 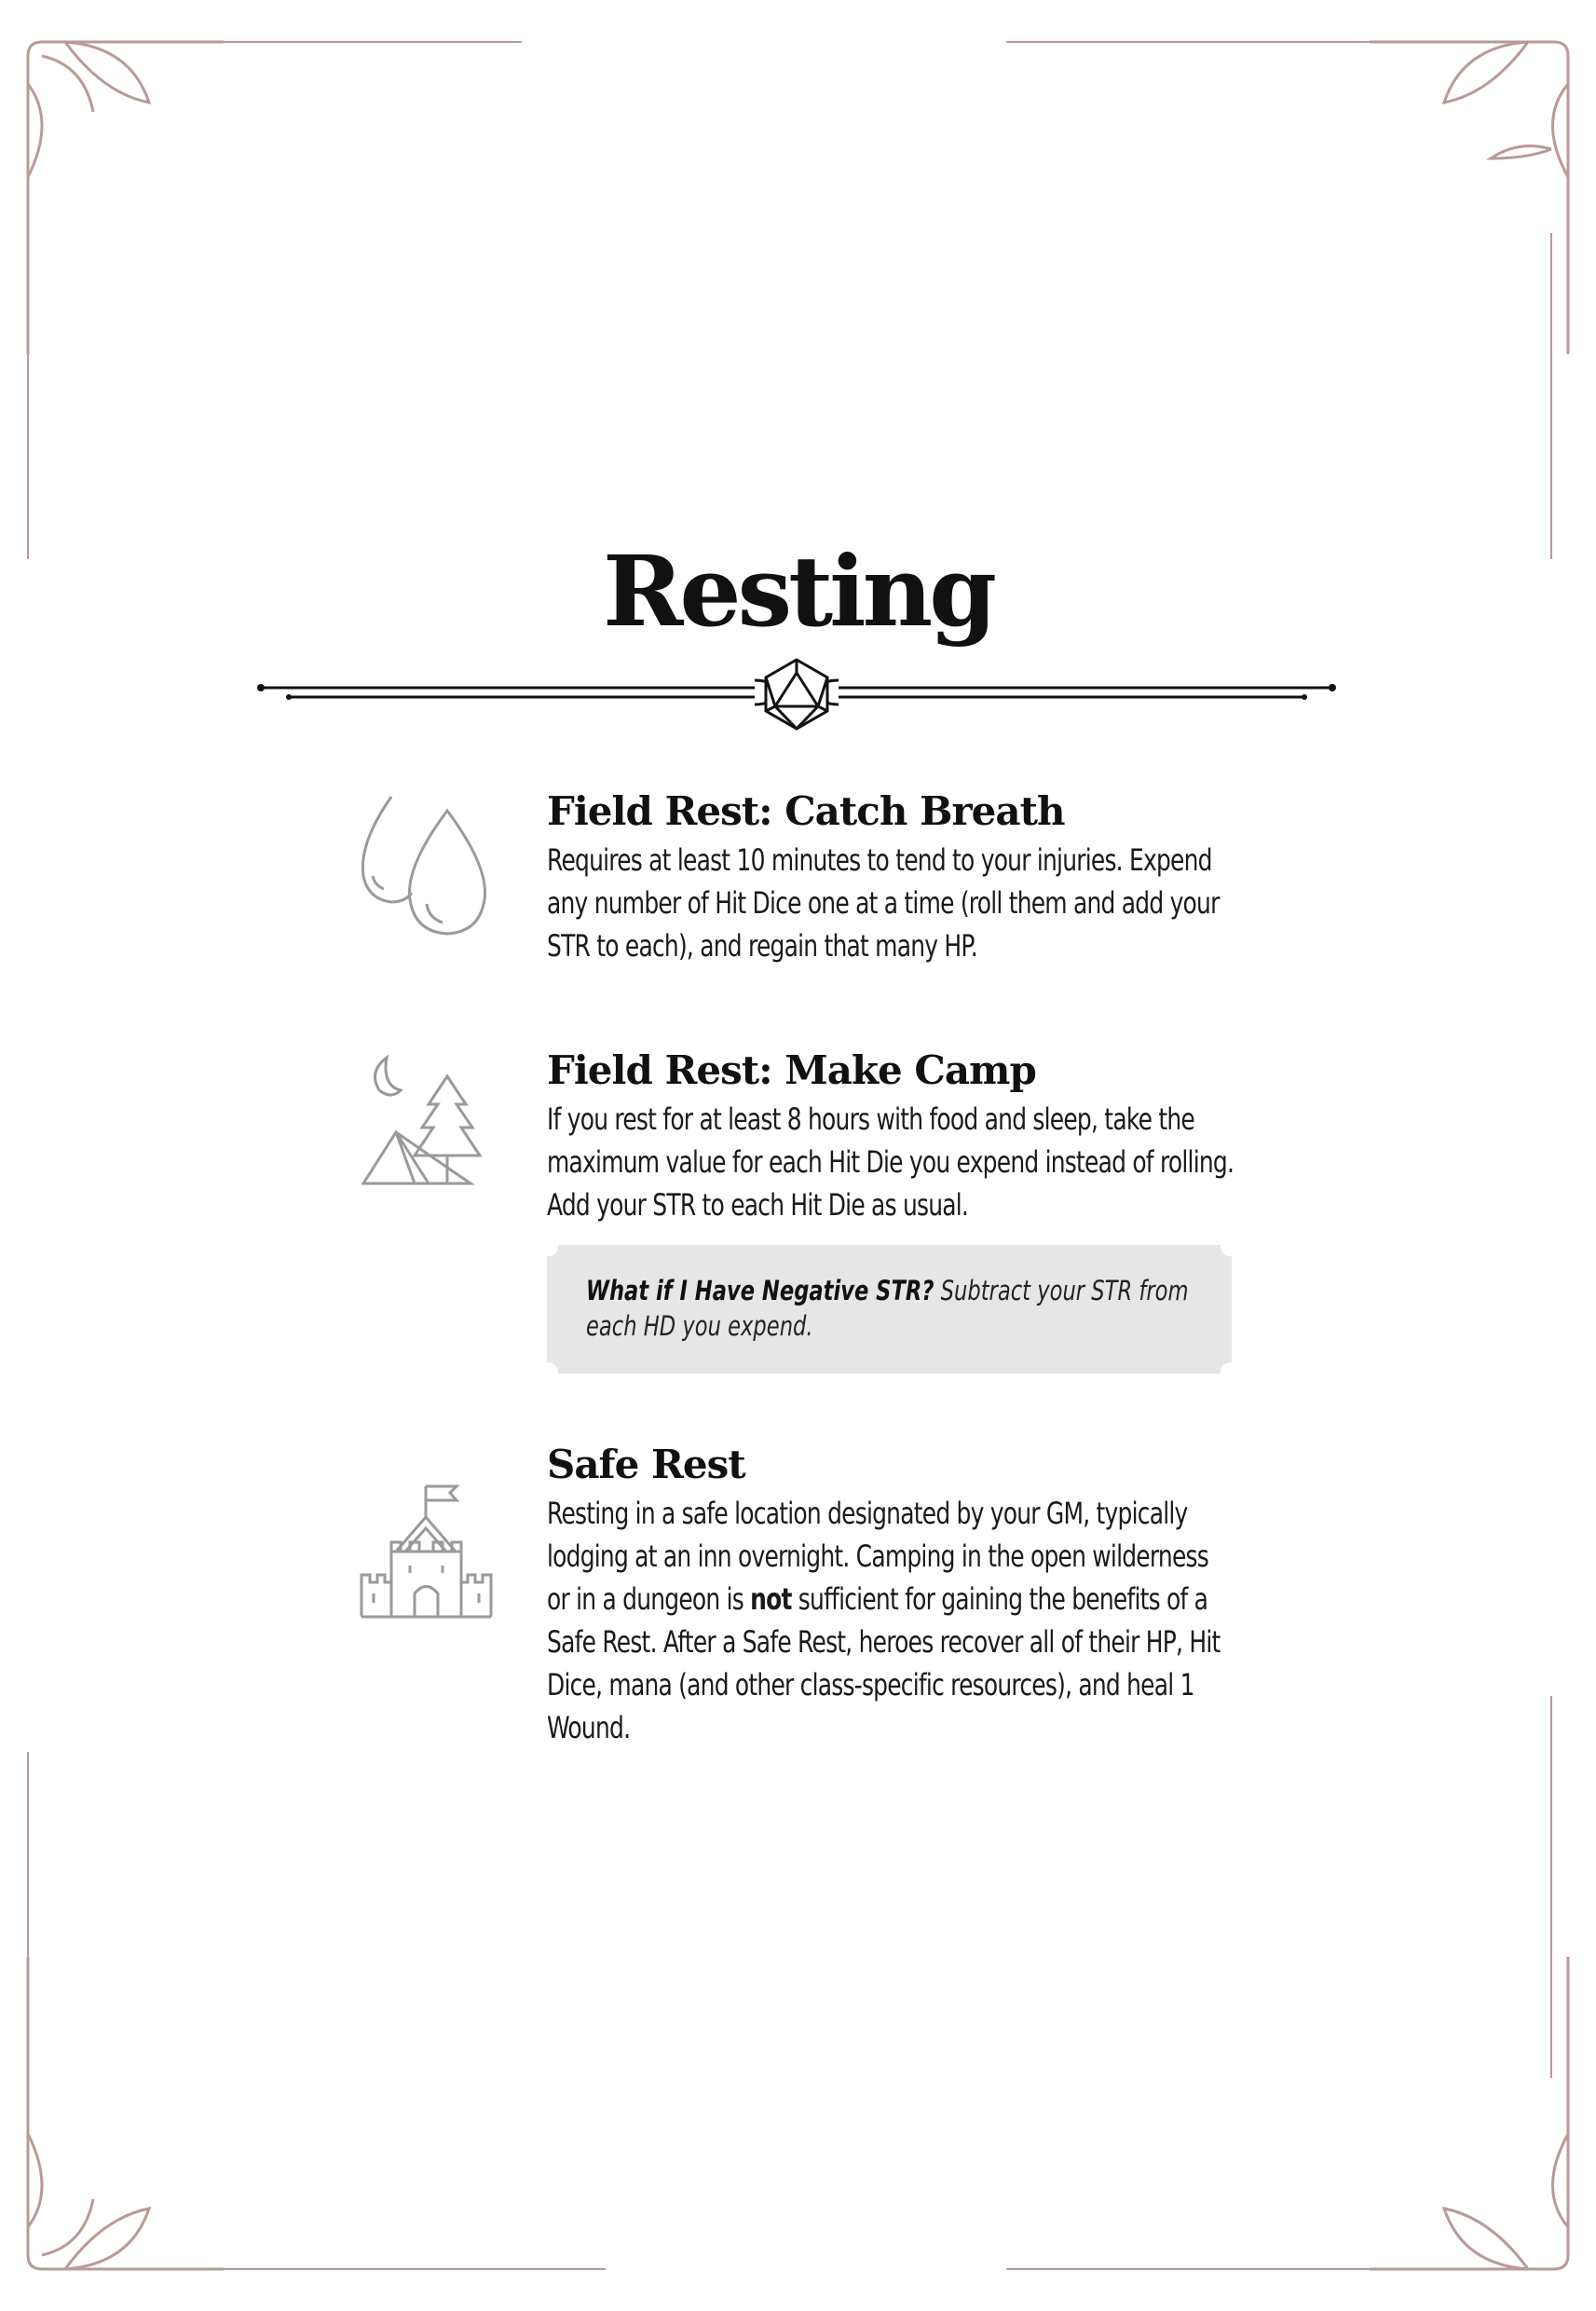 What do you see at coordinates (806, 811) in the screenshot?
I see `section-heading: Field Rest: Catch Breath` at bounding box center [806, 811].